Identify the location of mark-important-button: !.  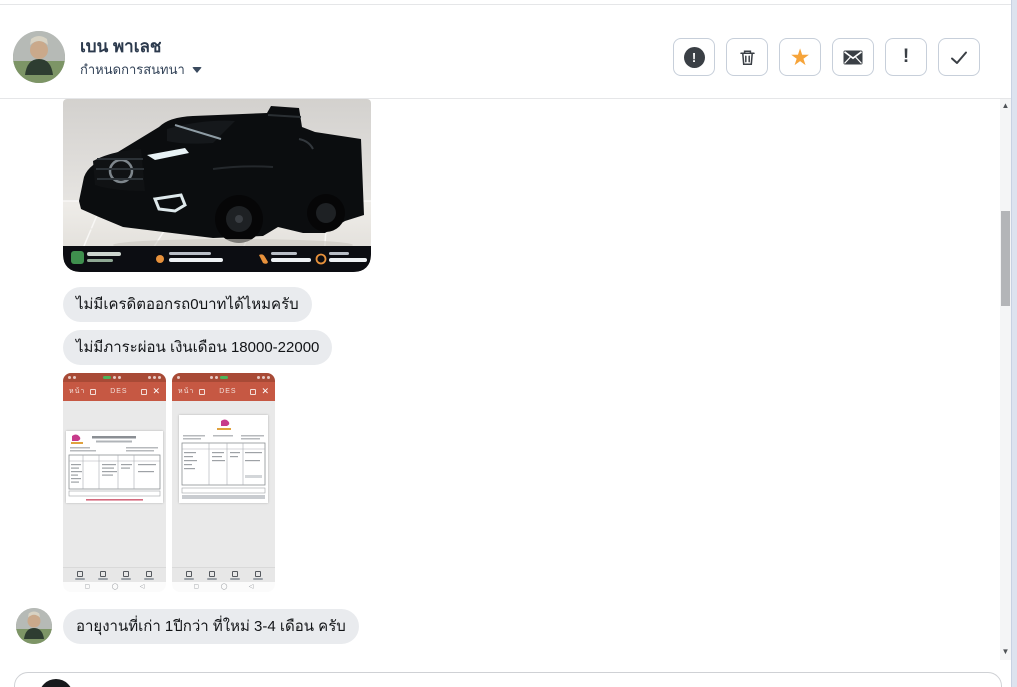
(906, 57).